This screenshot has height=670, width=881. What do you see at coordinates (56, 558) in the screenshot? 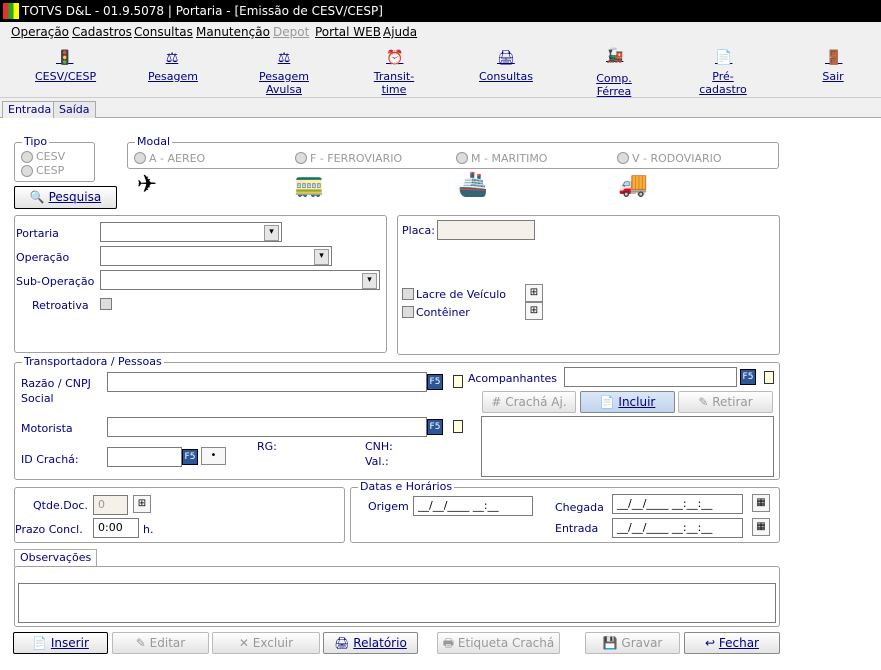
I see `observacoes-tab: Observações` at bounding box center [56, 558].